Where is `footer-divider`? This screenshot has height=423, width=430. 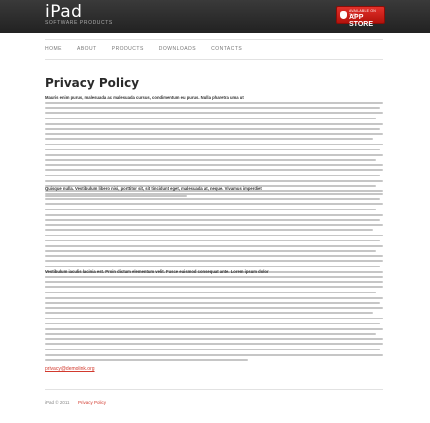
footer-divider is located at coordinates (214, 389).